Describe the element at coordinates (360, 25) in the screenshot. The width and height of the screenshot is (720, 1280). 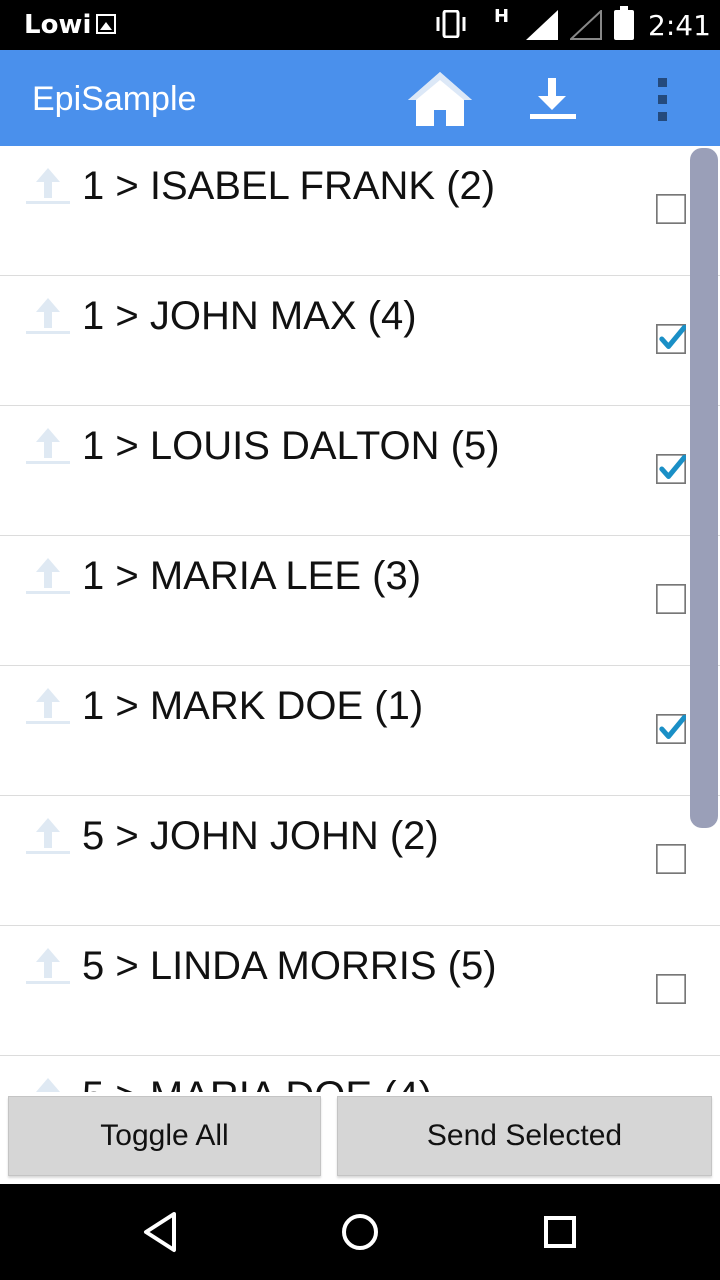
I see `status-bar: Lowi H 2:41` at that location.